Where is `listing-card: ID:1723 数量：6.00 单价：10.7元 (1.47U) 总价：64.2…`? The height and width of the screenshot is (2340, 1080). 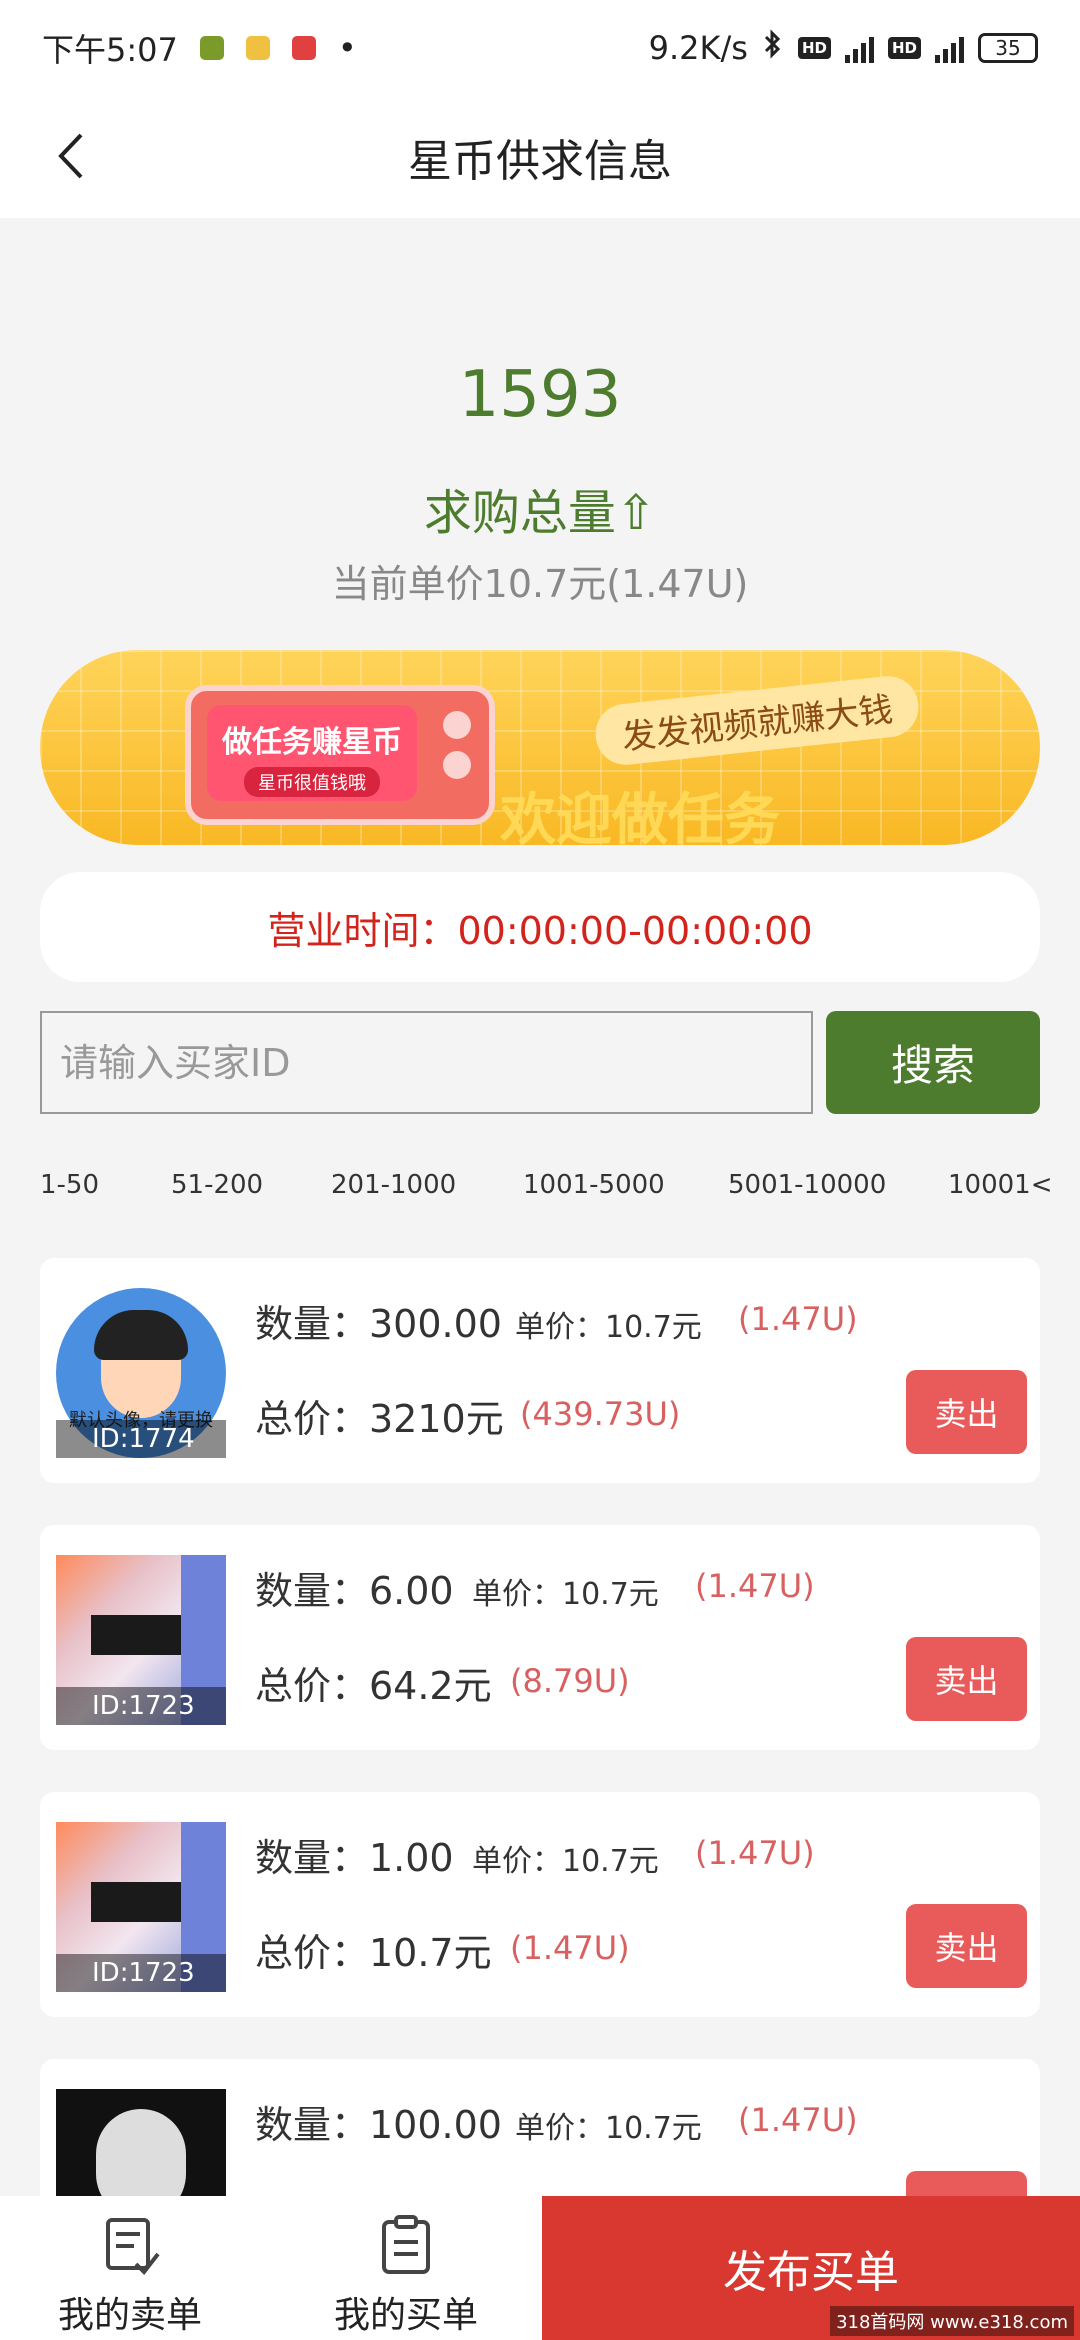 listing-card: ID:1723 数量：6.00 单价：10.7元 (1.47U) 总价：64.2… is located at coordinates (540, 1637).